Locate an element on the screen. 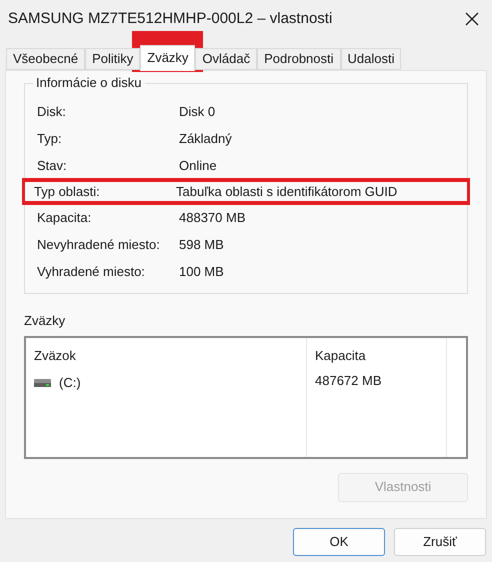 Image resolution: width=492 pixels, height=562 pixels. tab: Ovládač is located at coordinates (226, 59).